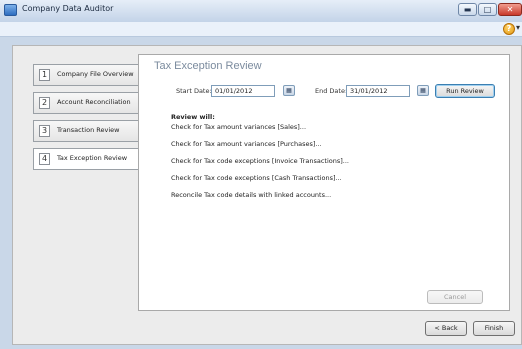 The width and height of the screenshot is (522, 349). Describe the element at coordinates (44, 159) in the screenshot. I see `step-number: 4` at that location.